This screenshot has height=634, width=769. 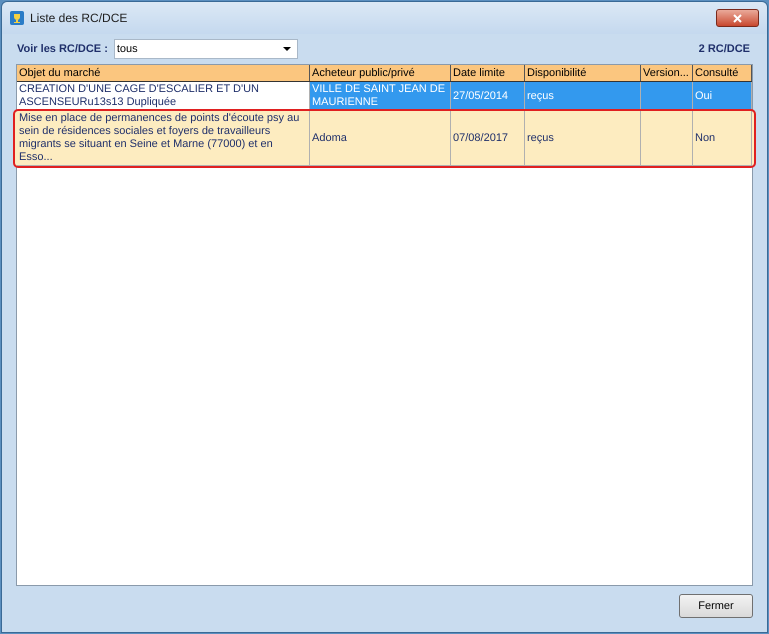 What do you see at coordinates (724, 49) in the screenshot?
I see `record-count: 2 RC/DCE` at bounding box center [724, 49].